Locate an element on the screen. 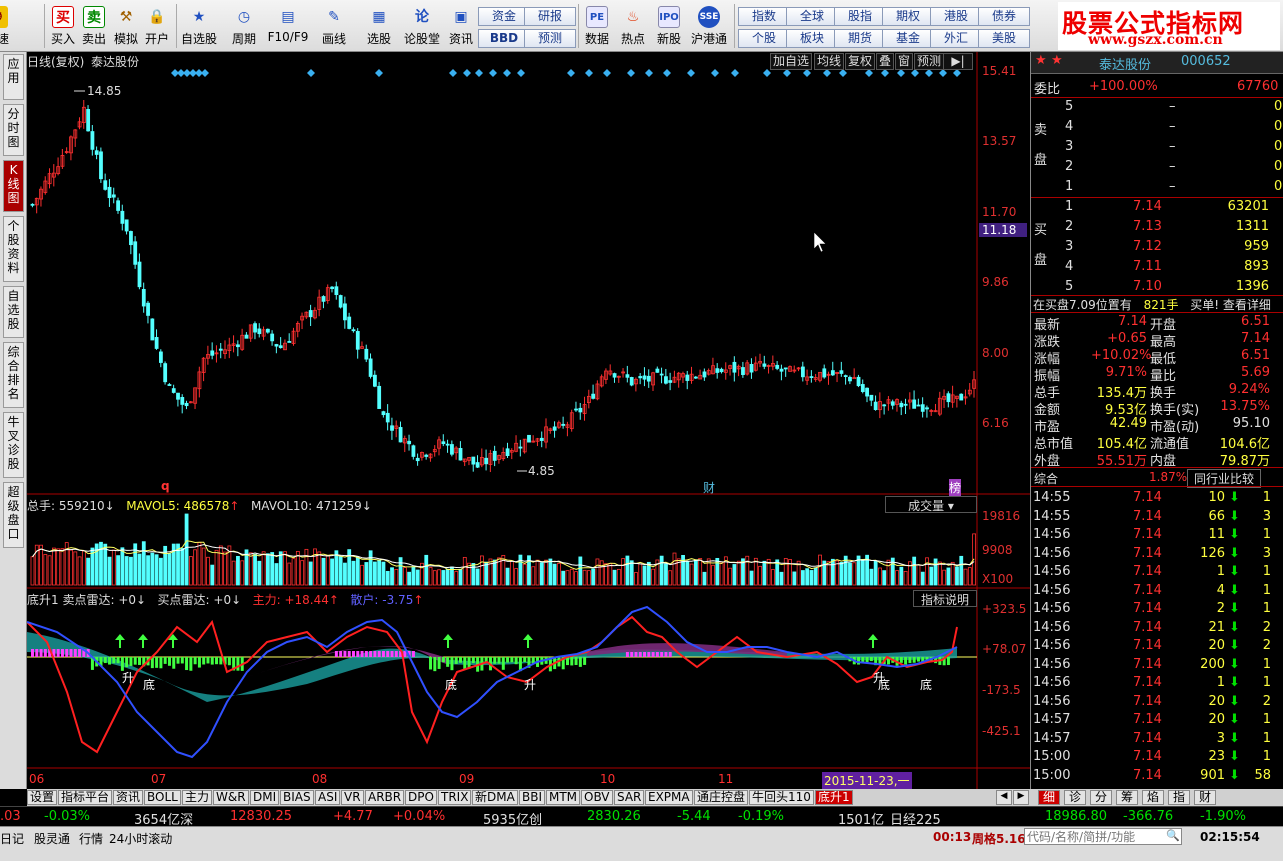 The height and width of the screenshot is (861, 1283). search-icon: 🔍 is located at coordinates (1173, 835).